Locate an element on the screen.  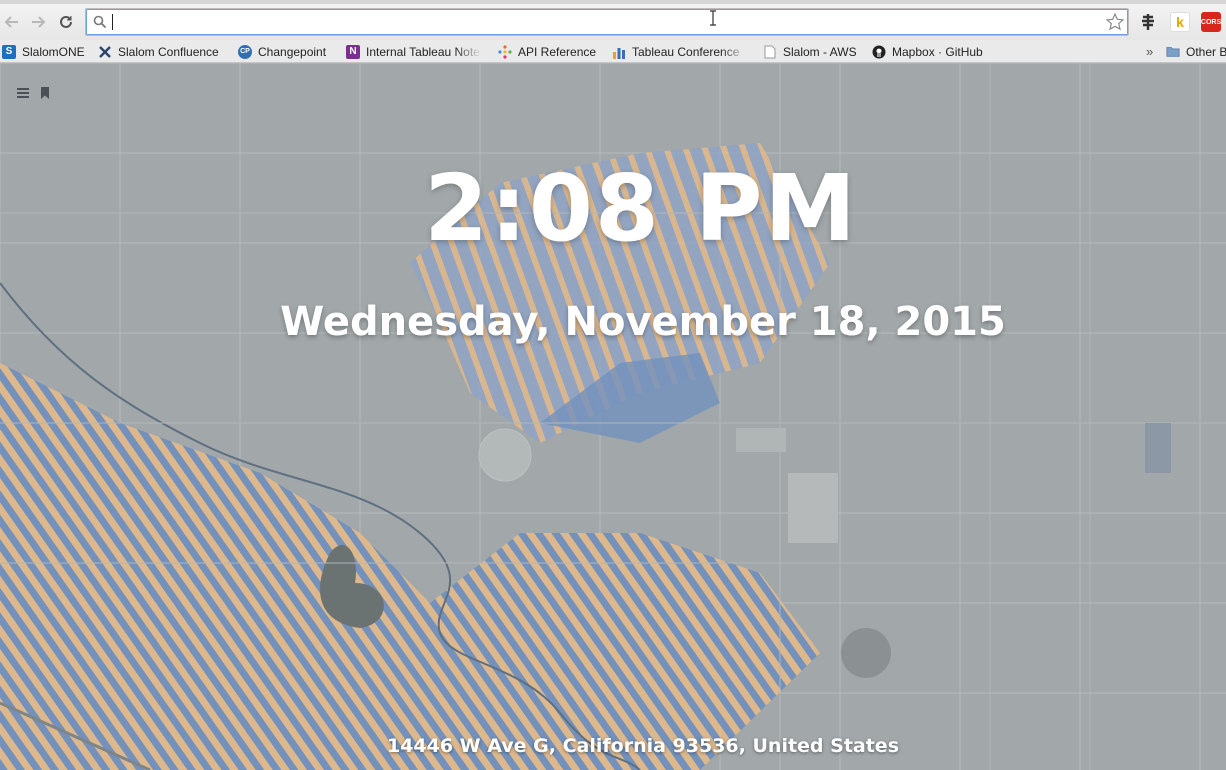
back-button is located at coordinates (12, 22).